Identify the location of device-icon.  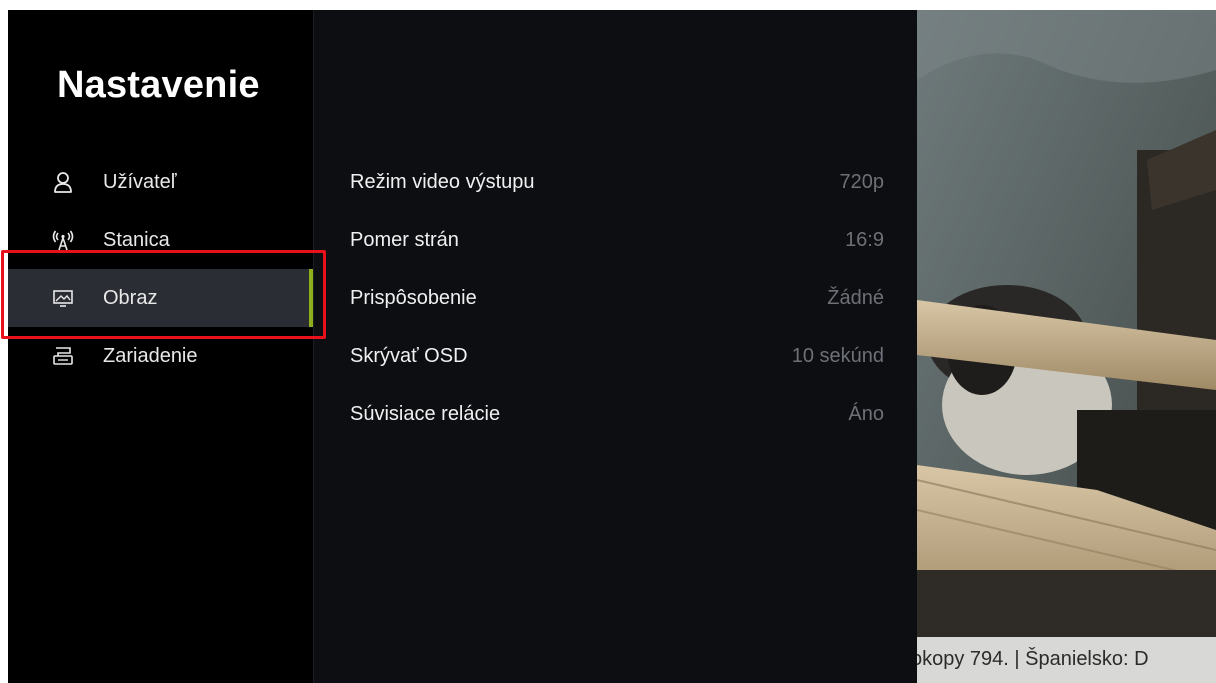
(63, 356).